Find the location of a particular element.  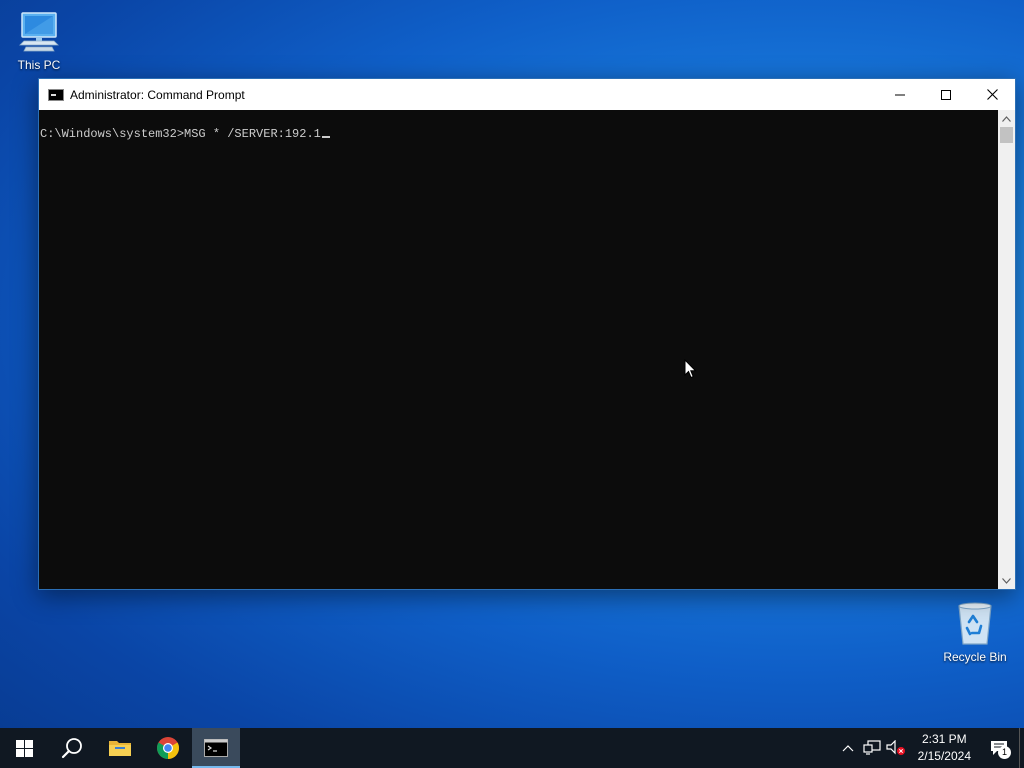

folder-icon is located at coordinates (120, 748).